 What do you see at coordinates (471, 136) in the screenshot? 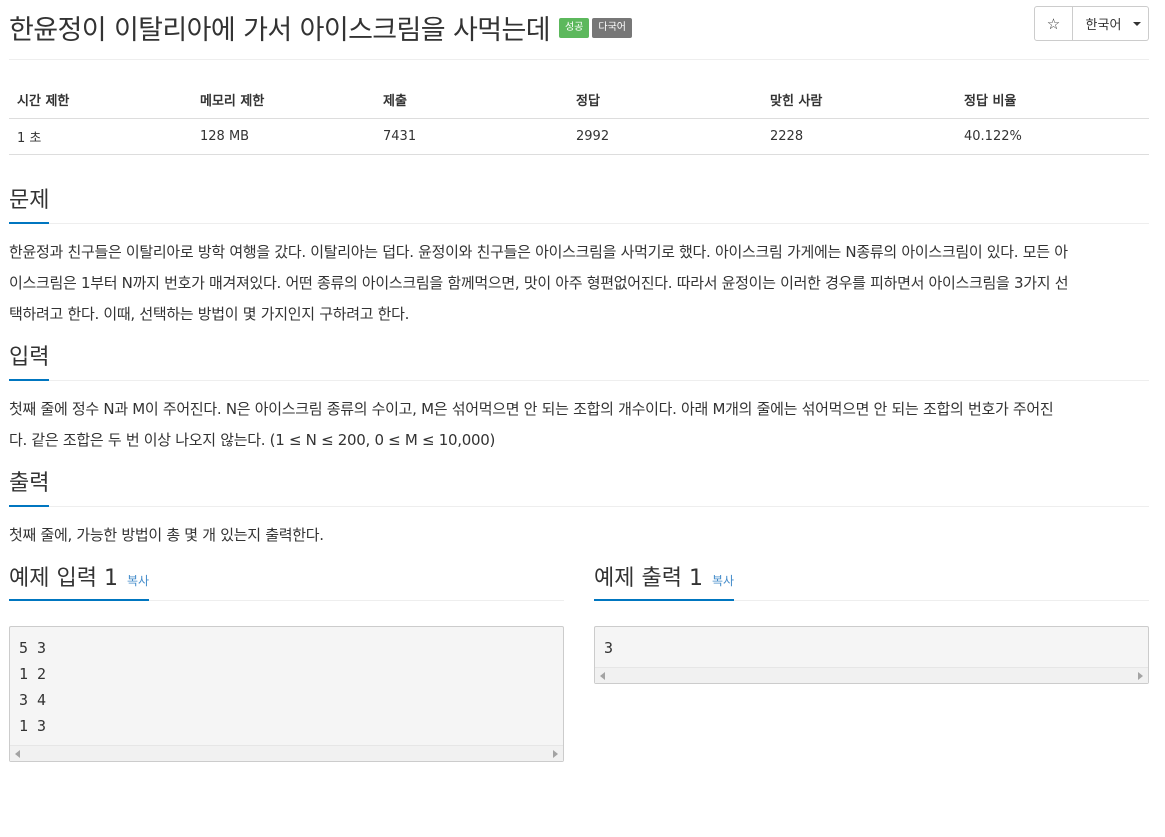
I see `submissions-value: 7431` at bounding box center [471, 136].